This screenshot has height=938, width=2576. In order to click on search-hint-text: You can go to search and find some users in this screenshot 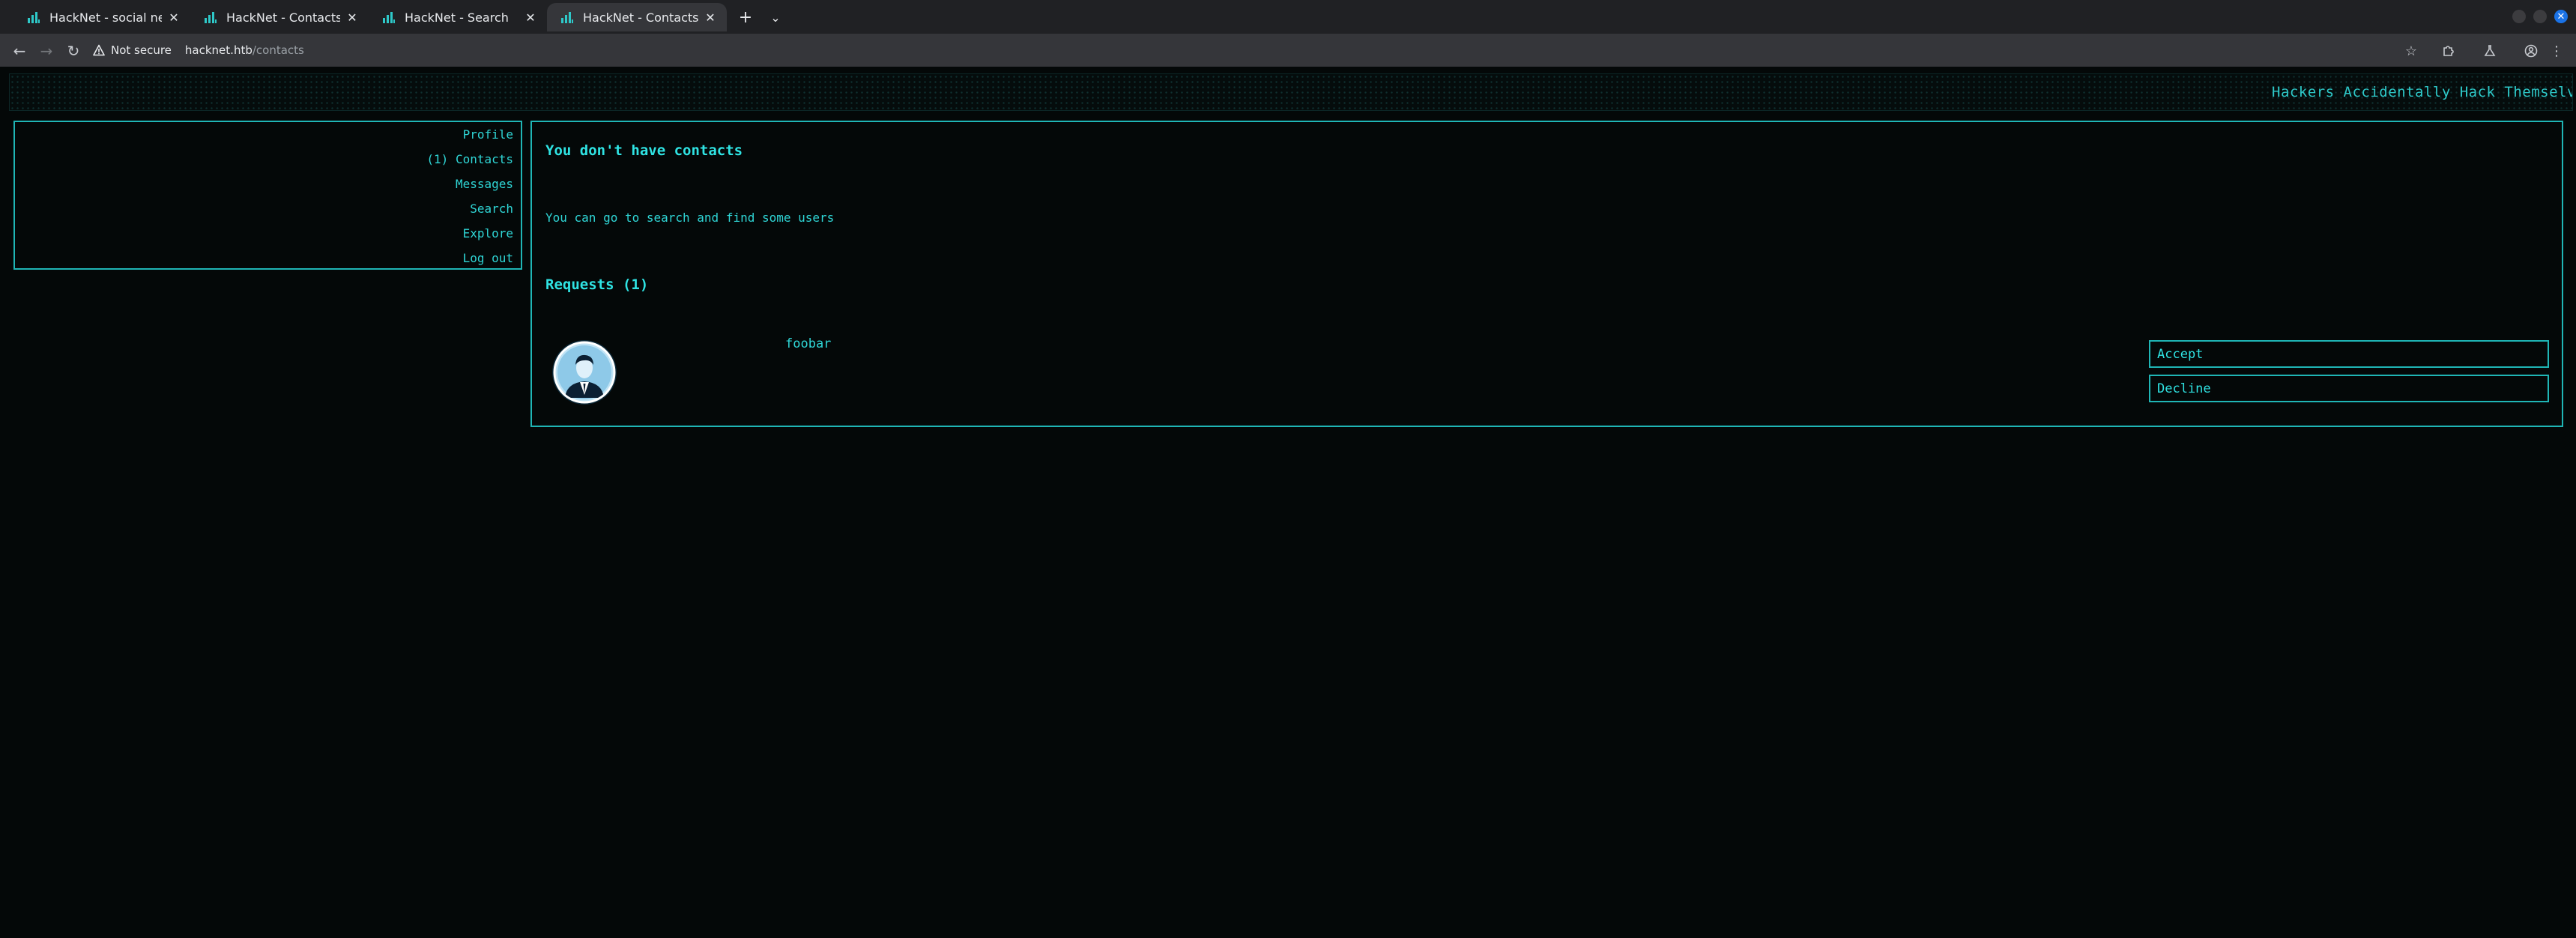, I will do `click(690, 218)`.